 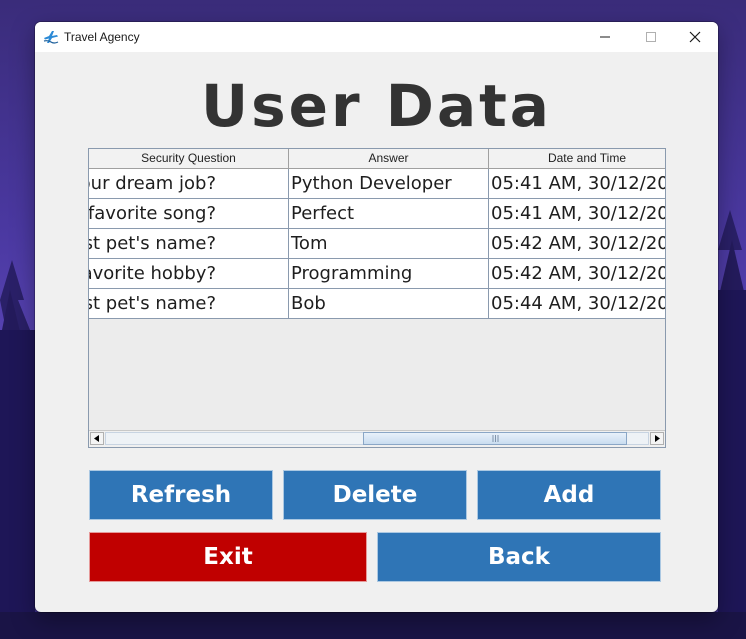 I want to click on page-title: User Data, so click(x=376, y=106).